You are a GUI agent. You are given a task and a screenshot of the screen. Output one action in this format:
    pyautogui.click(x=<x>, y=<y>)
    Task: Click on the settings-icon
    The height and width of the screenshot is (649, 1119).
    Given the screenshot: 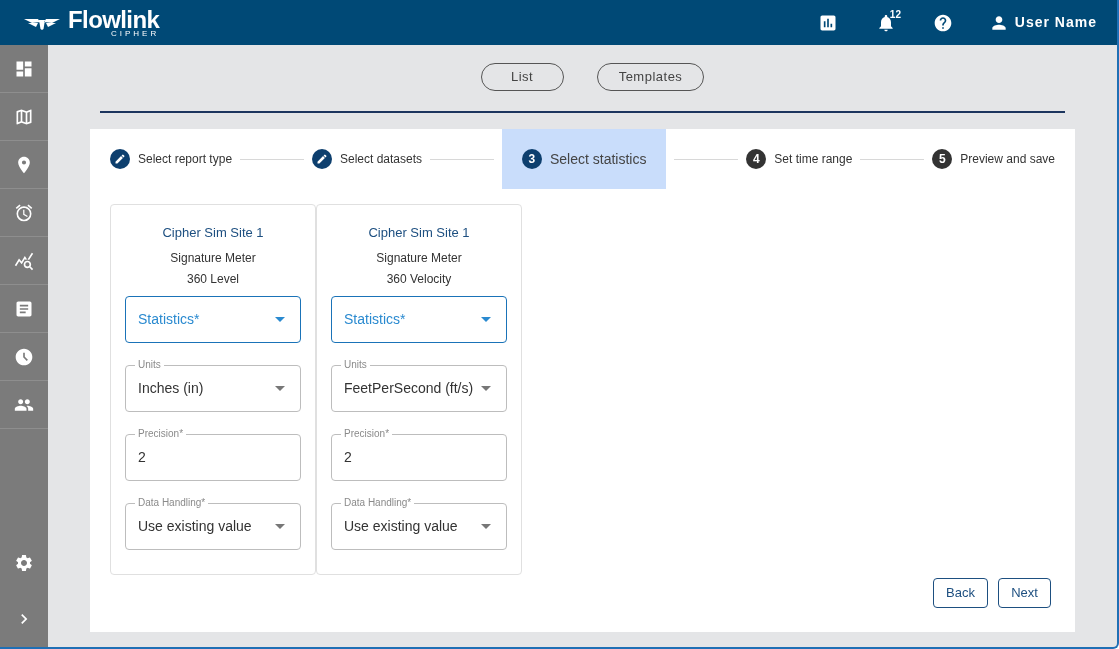 What is the action you would take?
    pyautogui.click(x=24, y=563)
    